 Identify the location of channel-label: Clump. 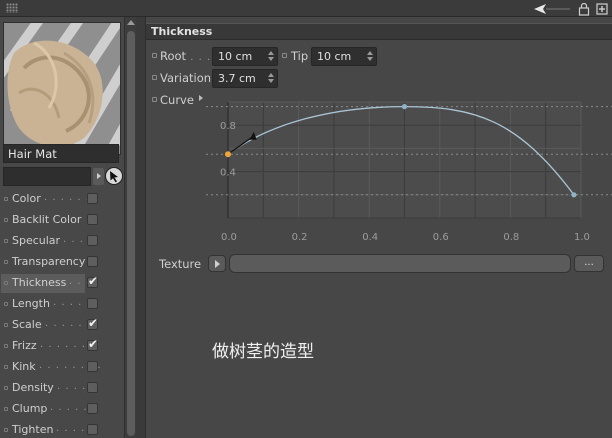
(30, 408).